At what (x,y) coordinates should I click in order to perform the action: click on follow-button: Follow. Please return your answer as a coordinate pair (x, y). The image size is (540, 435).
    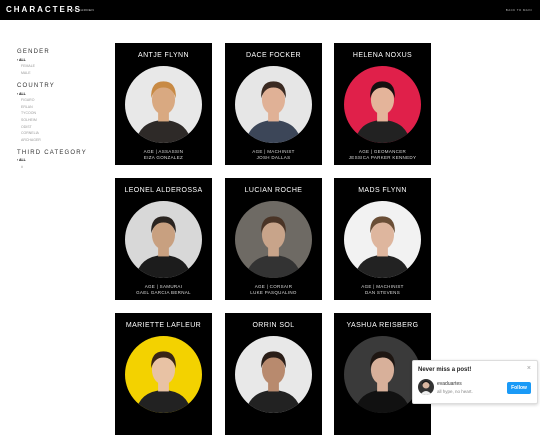
    Looking at the image, I should click on (519, 388).